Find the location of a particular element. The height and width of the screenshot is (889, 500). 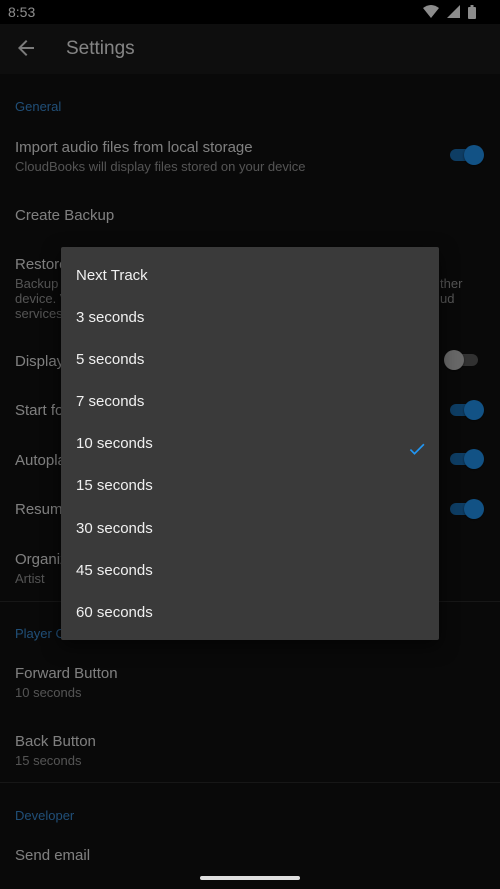

menu-item-10-seconds: 10 seconds is located at coordinates (250, 444).